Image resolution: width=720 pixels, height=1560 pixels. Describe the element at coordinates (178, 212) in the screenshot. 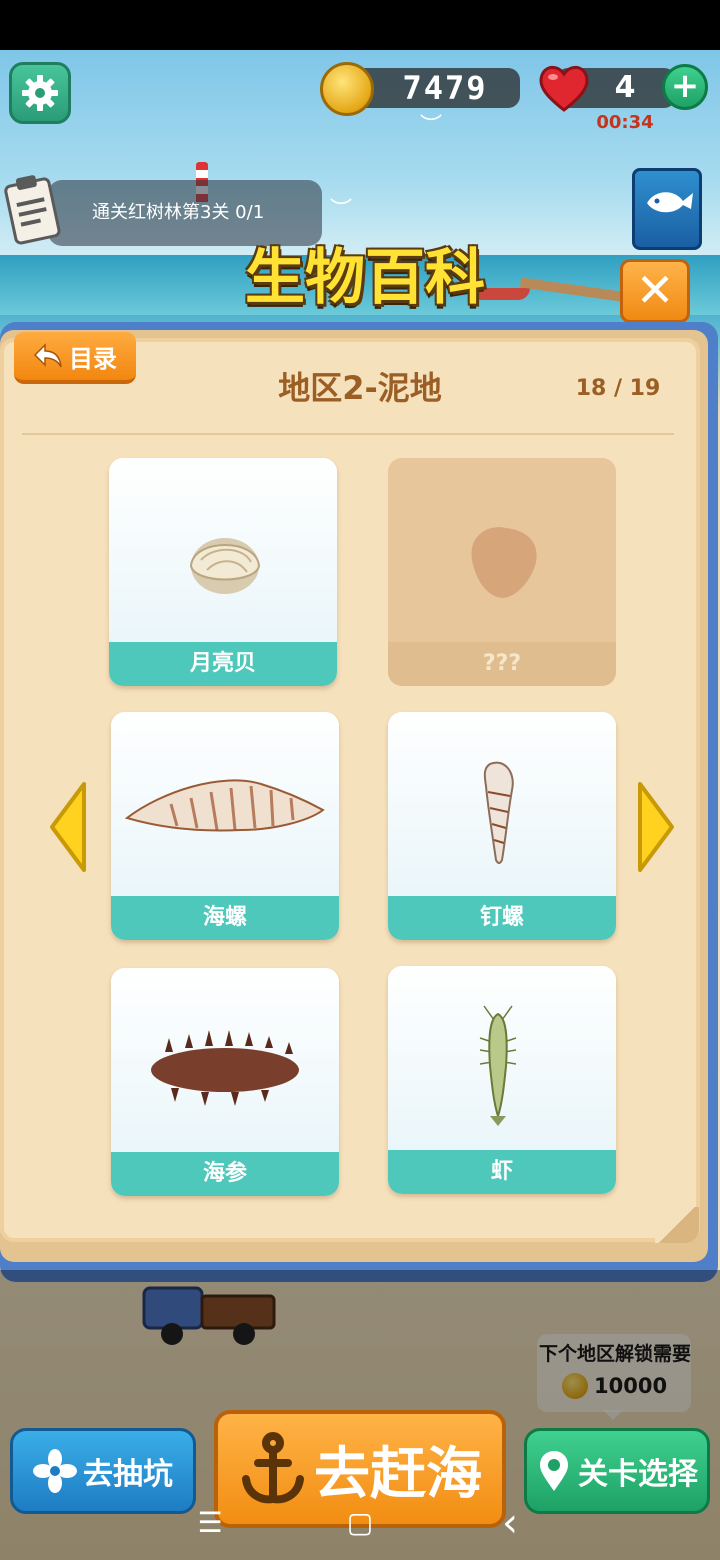

I see `quest-text: 通关红树林第3关 0/1` at that location.